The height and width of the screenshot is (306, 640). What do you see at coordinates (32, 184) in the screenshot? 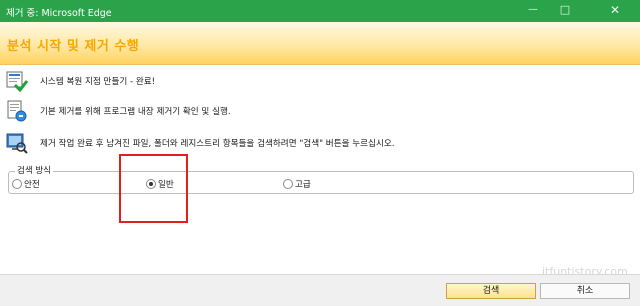
I see `radio-label: 안전` at bounding box center [32, 184].